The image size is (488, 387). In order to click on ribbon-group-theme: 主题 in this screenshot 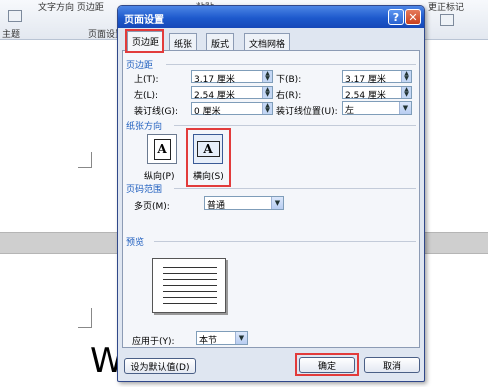, I will do `click(11, 35)`.